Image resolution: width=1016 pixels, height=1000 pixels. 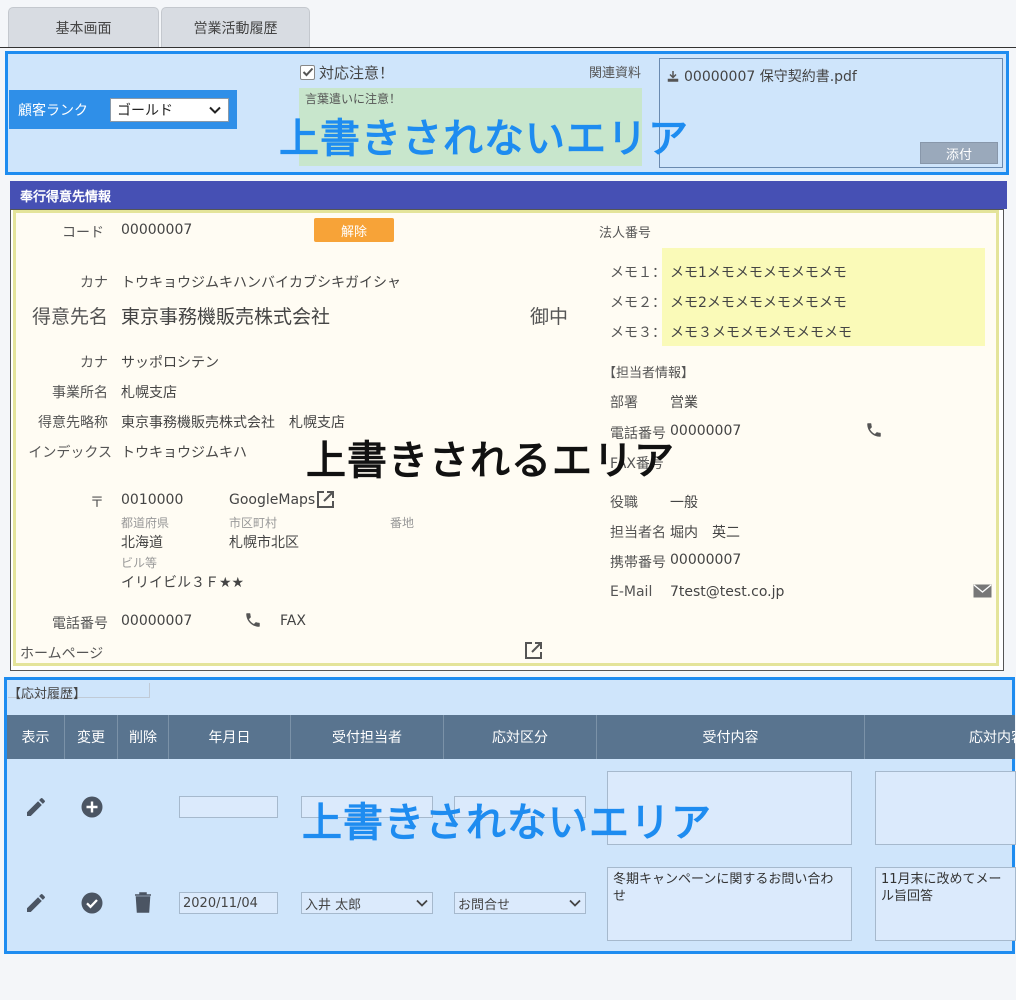 What do you see at coordinates (706, 431) in the screenshot?
I see `contact-tel-value: 00000007` at bounding box center [706, 431].